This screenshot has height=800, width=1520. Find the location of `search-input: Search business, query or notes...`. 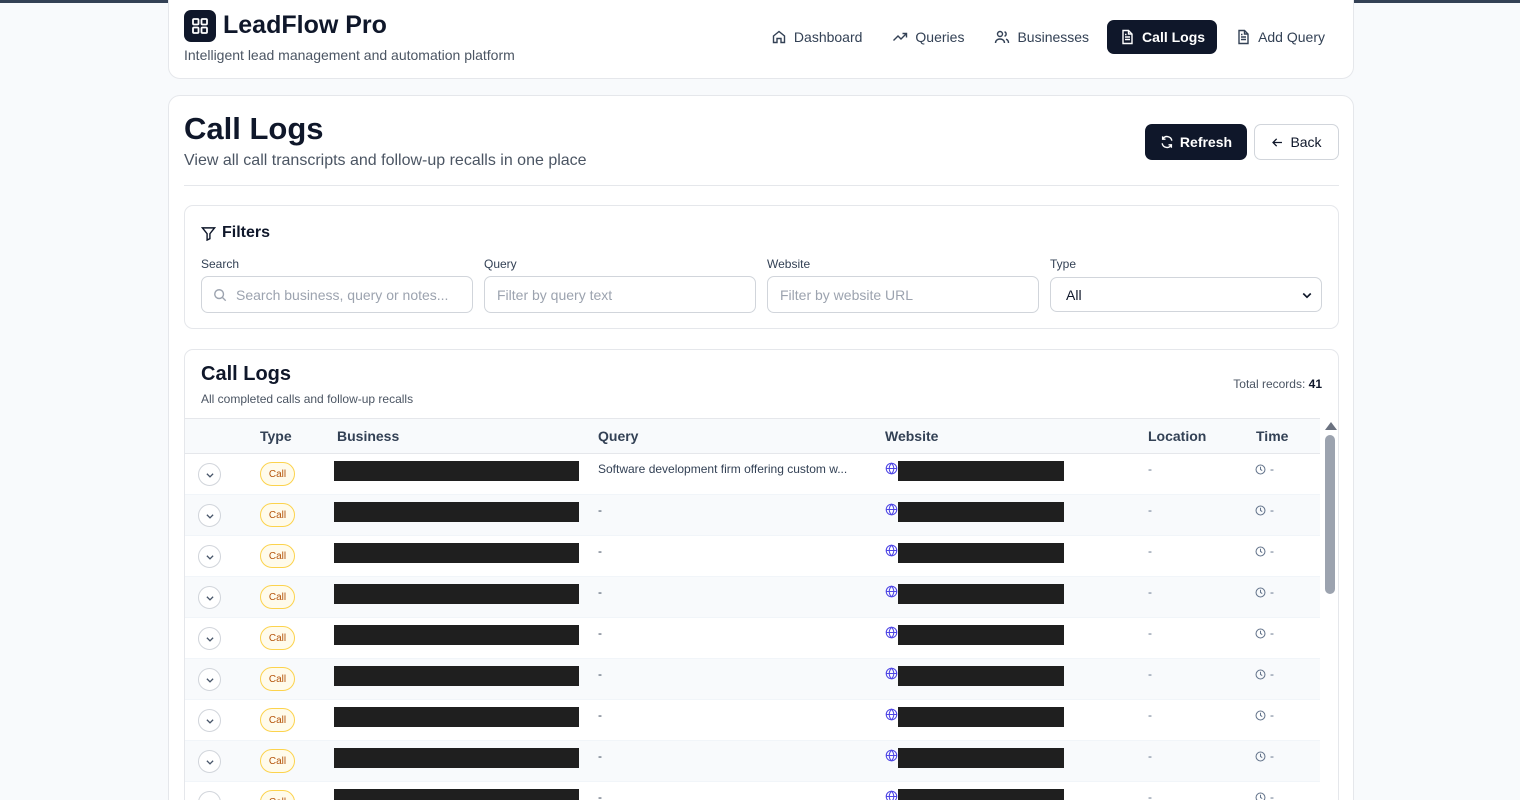

search-input: Search business, query or notes... is located at coordinates (337, 294).